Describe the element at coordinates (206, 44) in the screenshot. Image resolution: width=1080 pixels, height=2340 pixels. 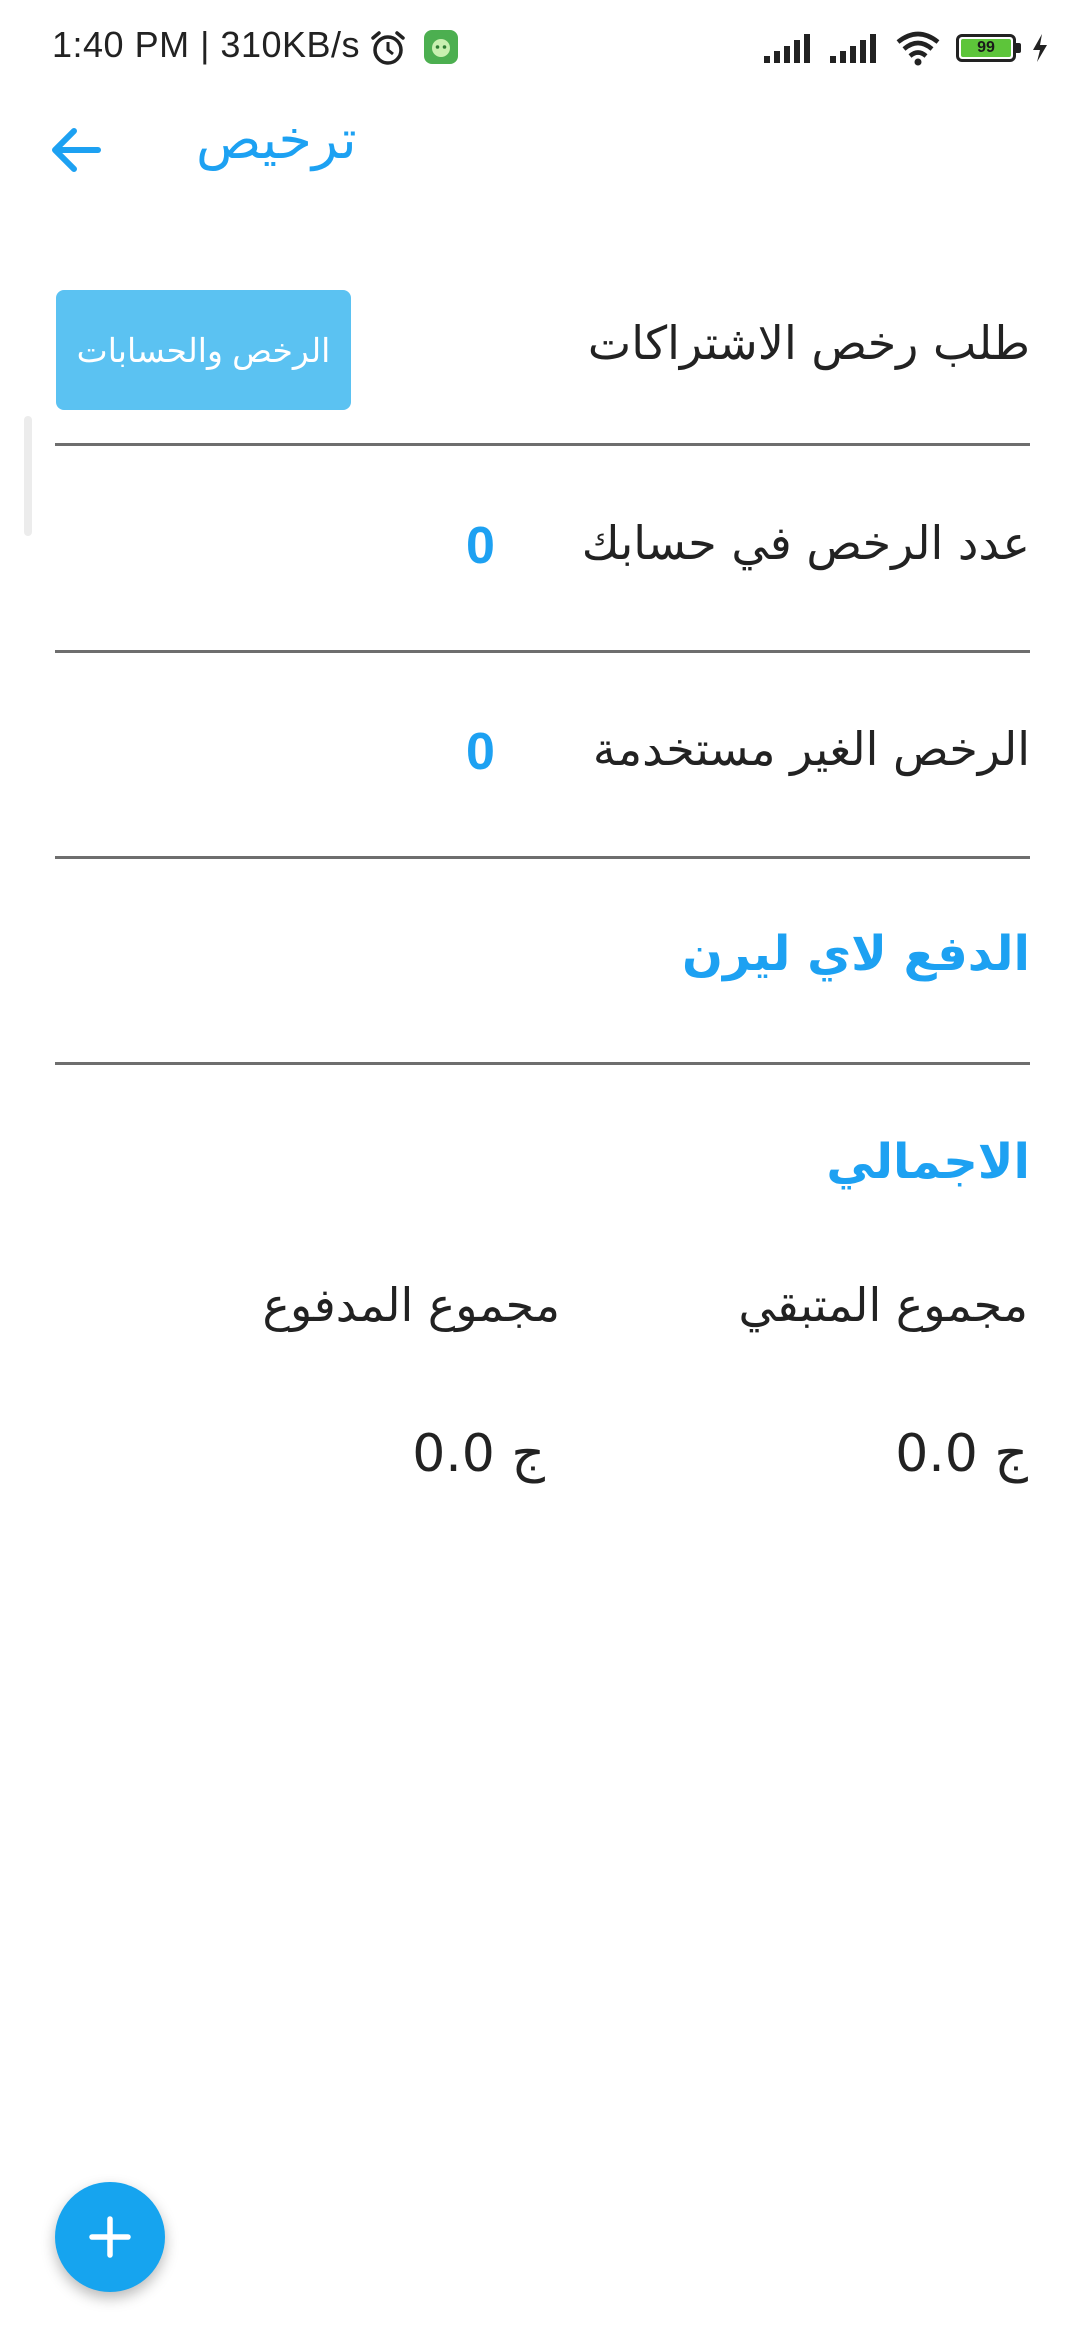
I see `status-time: 1:40 PM | 310KB/s` at that location.